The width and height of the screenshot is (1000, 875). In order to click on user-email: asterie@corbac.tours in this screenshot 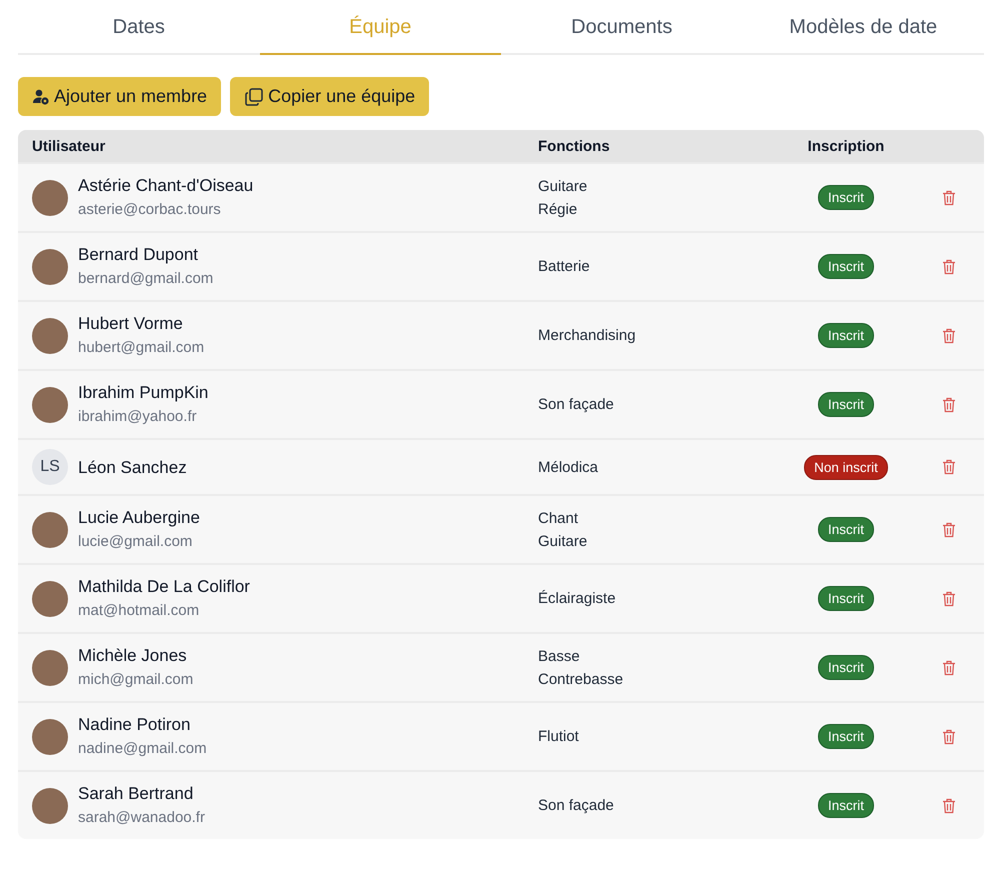, I will do `click(150, 210)`.